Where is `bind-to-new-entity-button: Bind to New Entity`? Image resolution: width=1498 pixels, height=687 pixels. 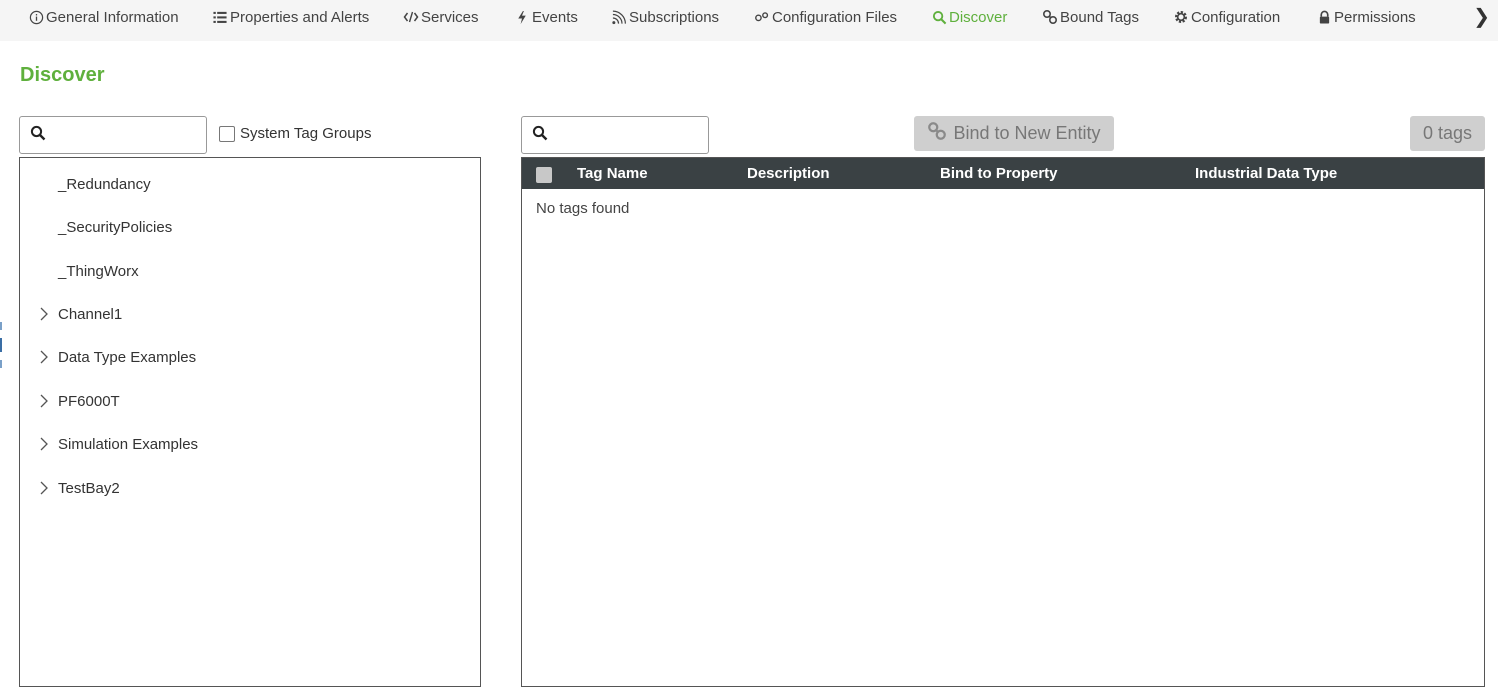 bind-to-new-entity-button: Bind to New Entity is located at coordinates (1014, 133).